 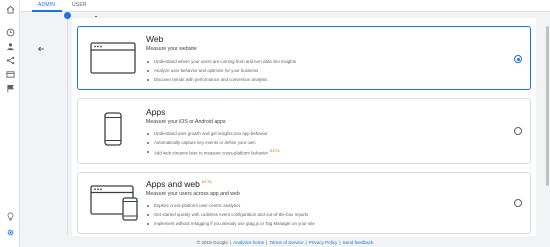 What do you see at coordinates (46, 5) in the screenshot?
I see `tab-admin: ADMIN` at bounding box center [46, 5].